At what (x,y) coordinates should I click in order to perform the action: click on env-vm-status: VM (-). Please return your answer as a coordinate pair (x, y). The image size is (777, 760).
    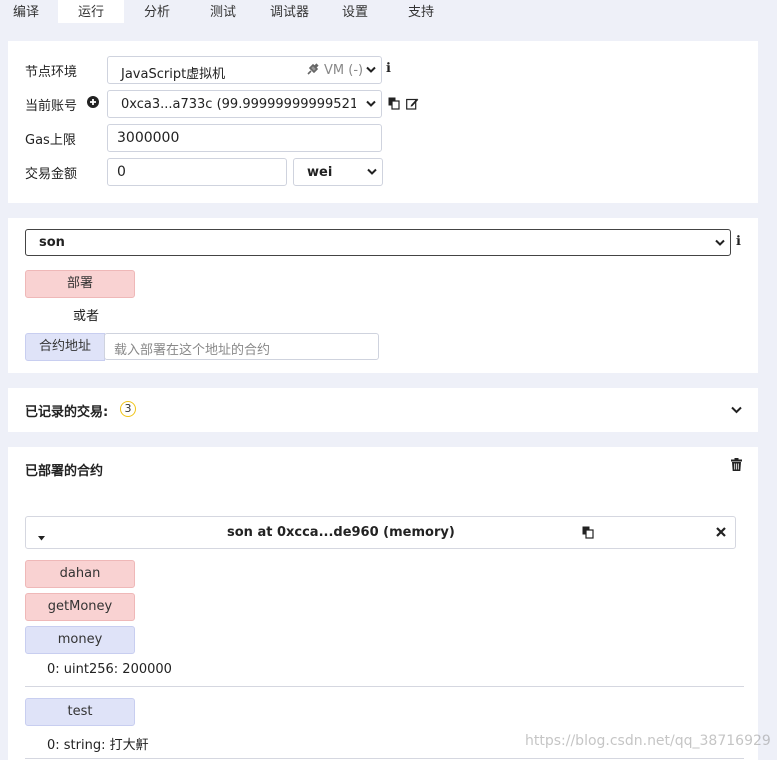
    Looking at the image, I should click on (344, 70).